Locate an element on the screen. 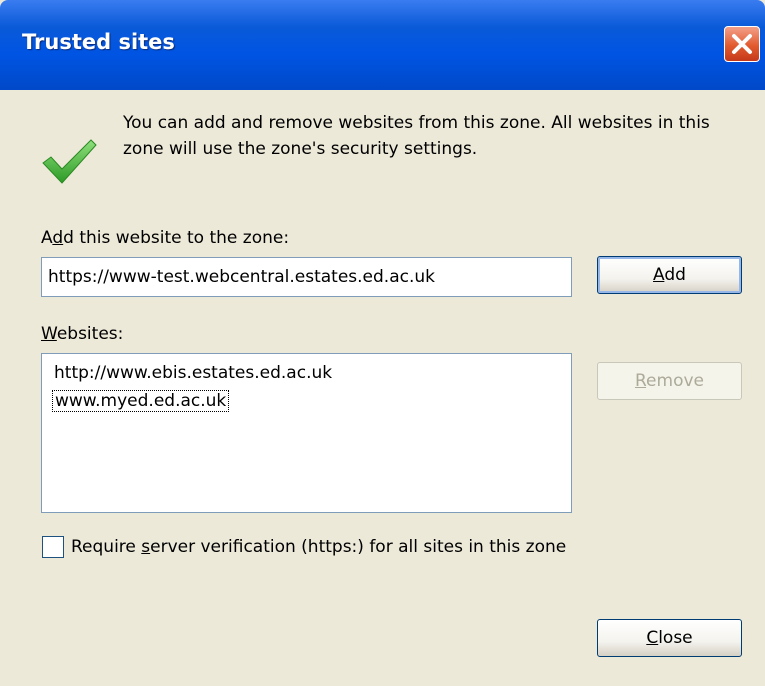 The height and width of the screenshot is (686, 765). close-window-button is located at coordinates (742, 44).